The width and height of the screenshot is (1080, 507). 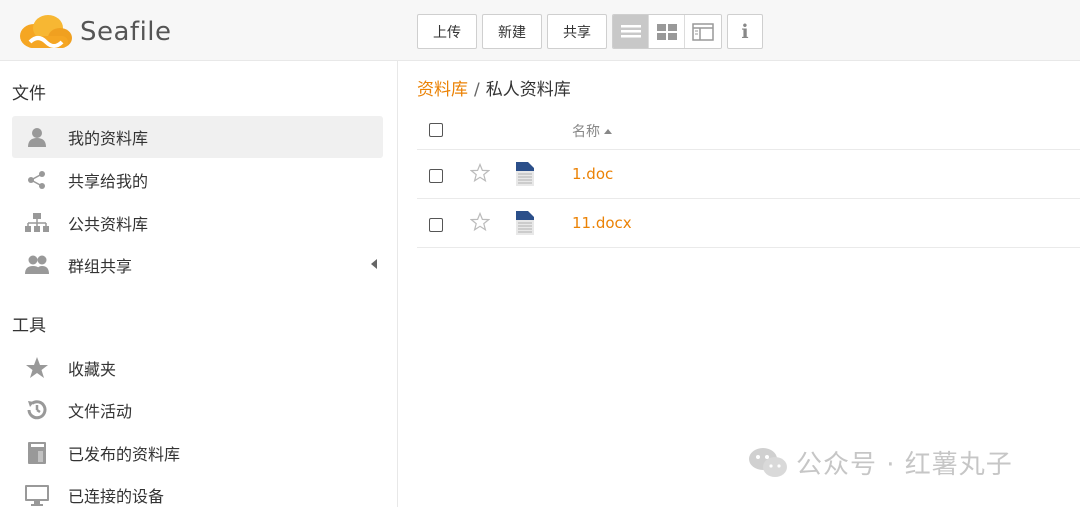 I want to click on breadcrumb-root-link: 资料库, so click(x=442, y=90).